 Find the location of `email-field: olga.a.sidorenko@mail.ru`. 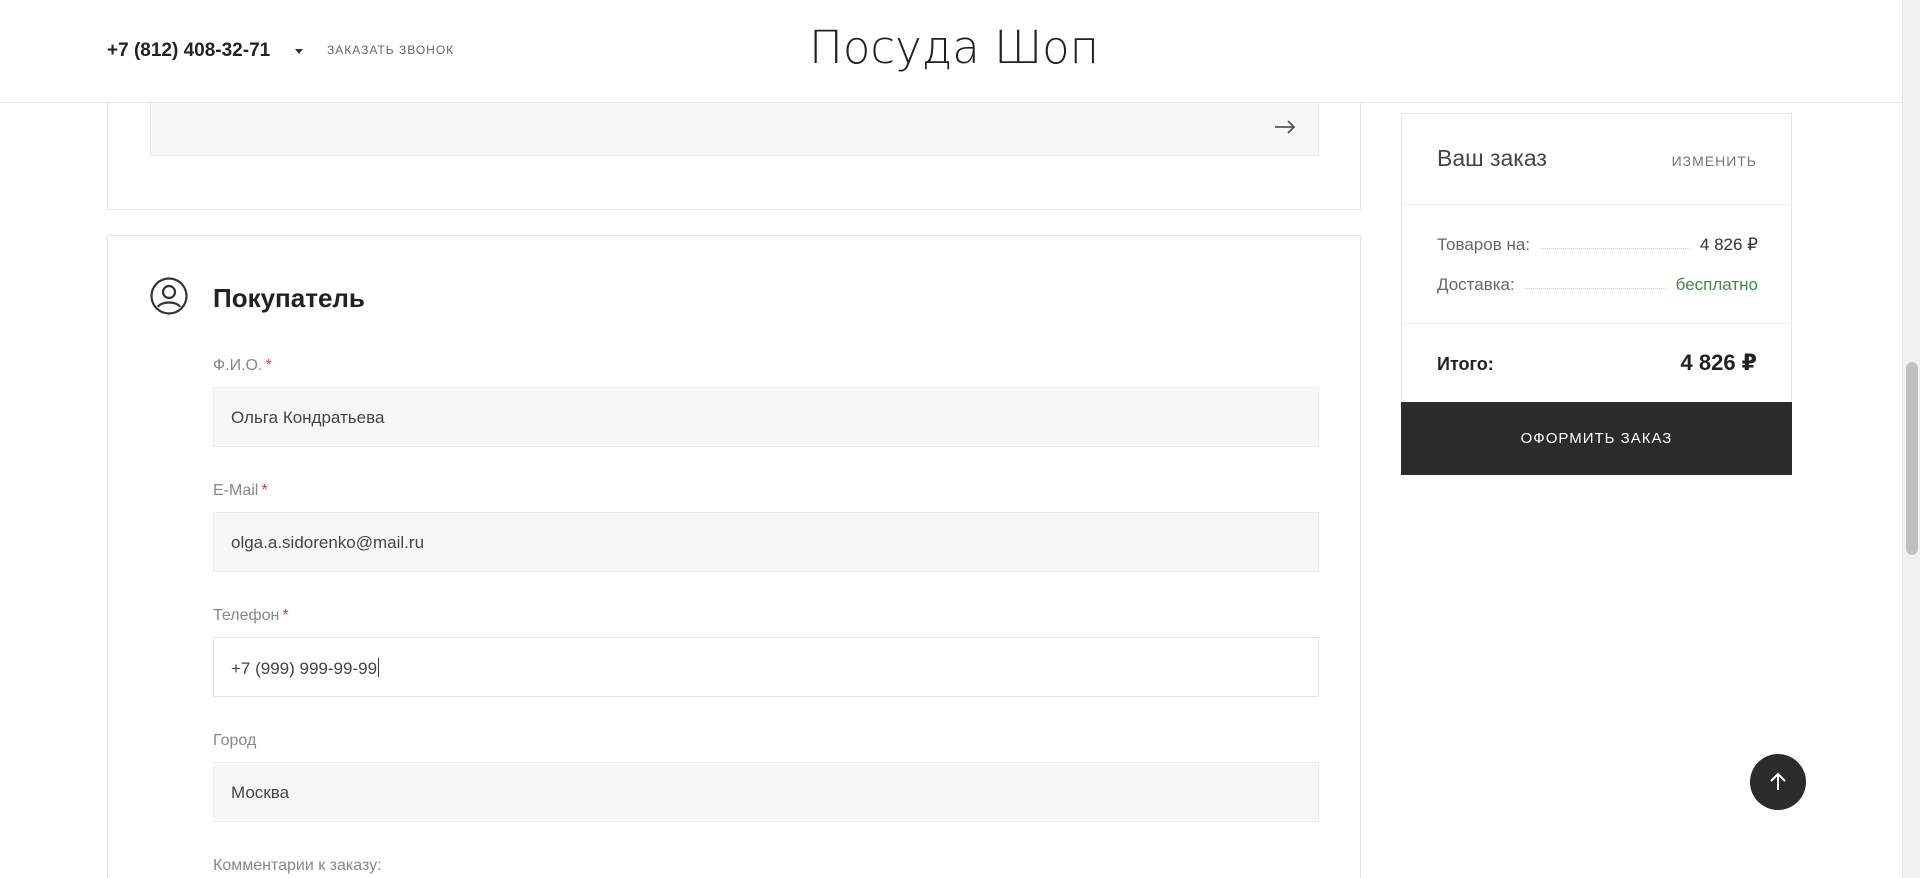

email-field: olga.a.sidorenko@mail.ru is located at coordinates (766, 542).